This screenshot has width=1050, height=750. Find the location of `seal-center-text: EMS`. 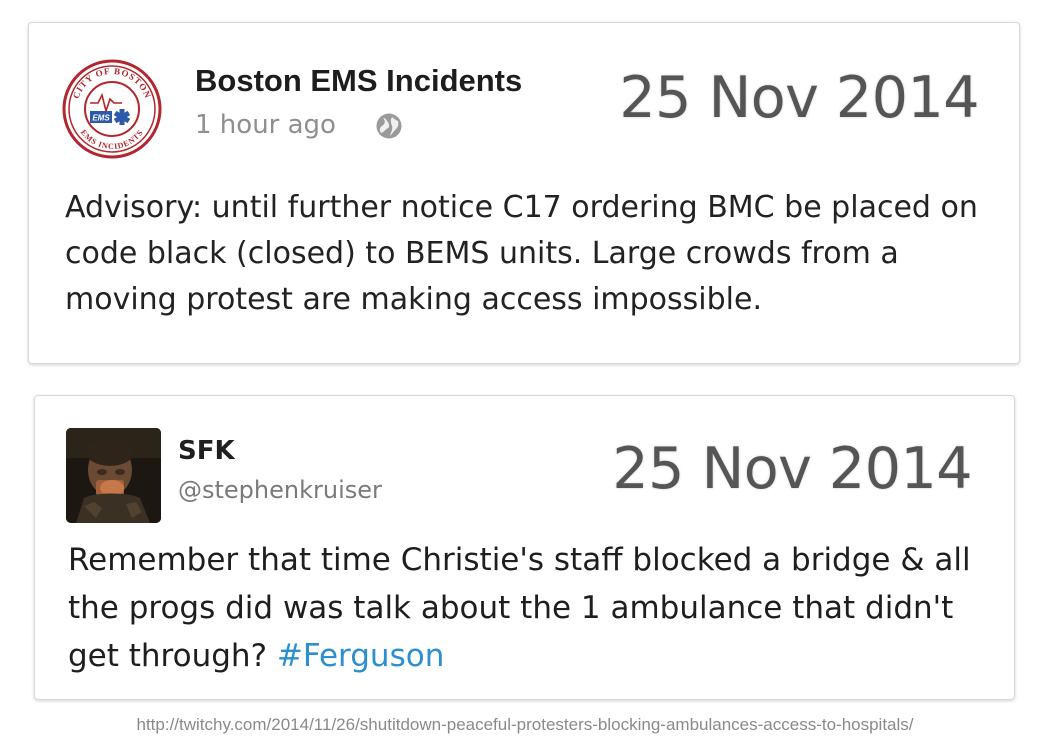

seal-center-text: EMS is located at coordinates (101, 118).